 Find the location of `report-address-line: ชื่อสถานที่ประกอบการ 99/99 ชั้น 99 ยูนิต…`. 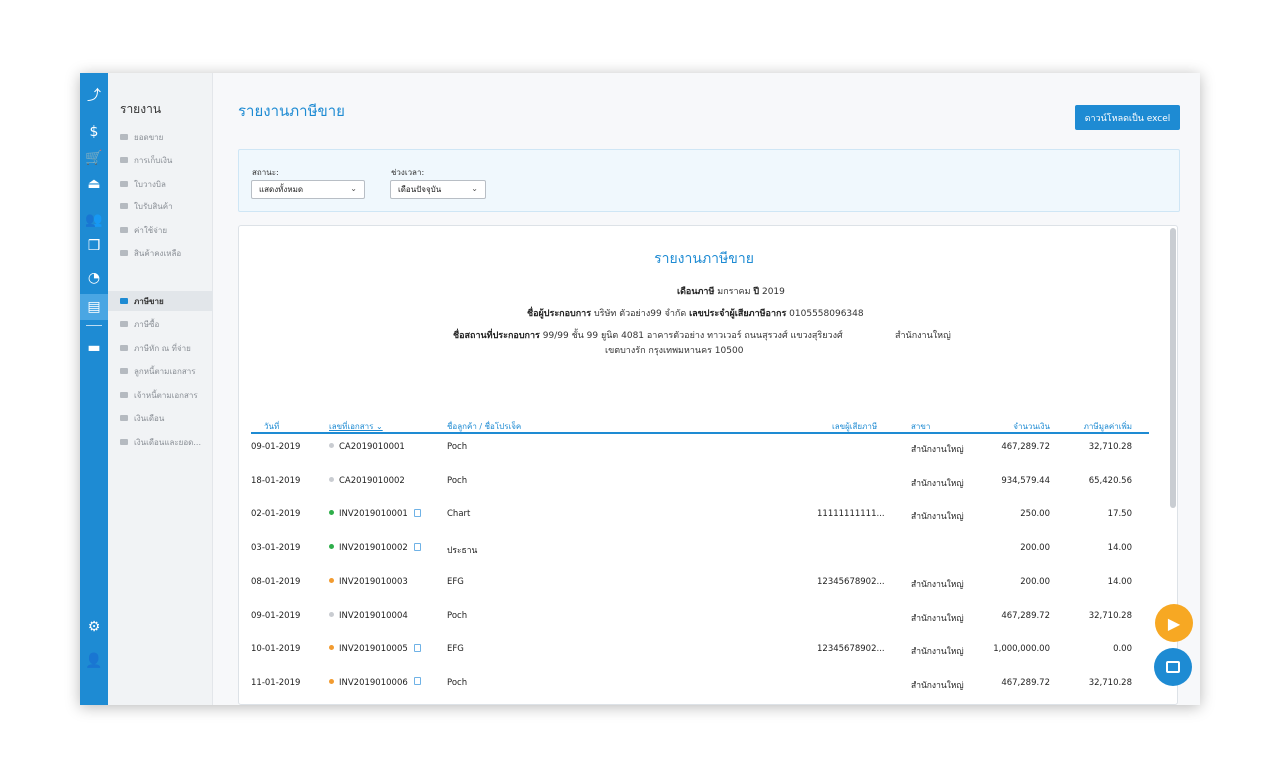

report-address-line: ชื่อสถานที่ประกอบการ 99/99 ชั้น 99 ยูนิต… is located at coordinates (648, 336).